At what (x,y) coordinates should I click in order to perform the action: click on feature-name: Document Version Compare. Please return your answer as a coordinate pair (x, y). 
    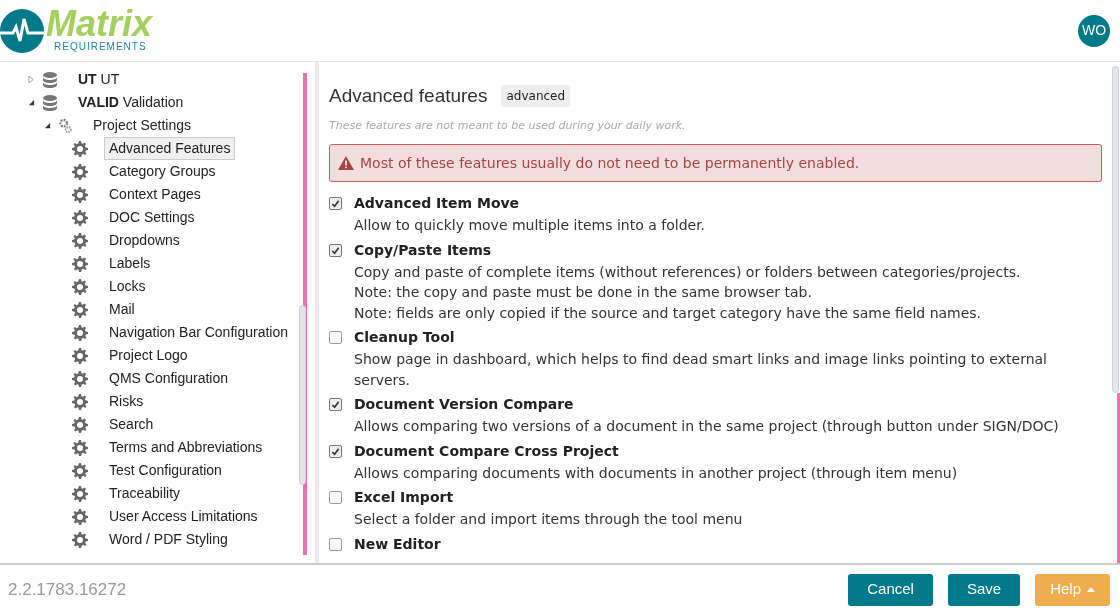
    Looking at the image, I should click on (464, 404).